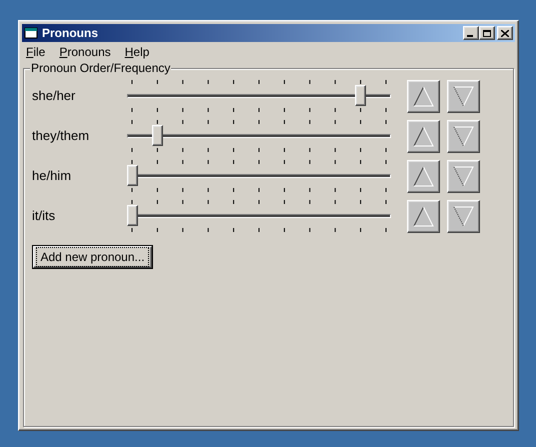 The height and width of the screenshot is (447, 536). I want to click on maximize-icon, so click(487, 33).